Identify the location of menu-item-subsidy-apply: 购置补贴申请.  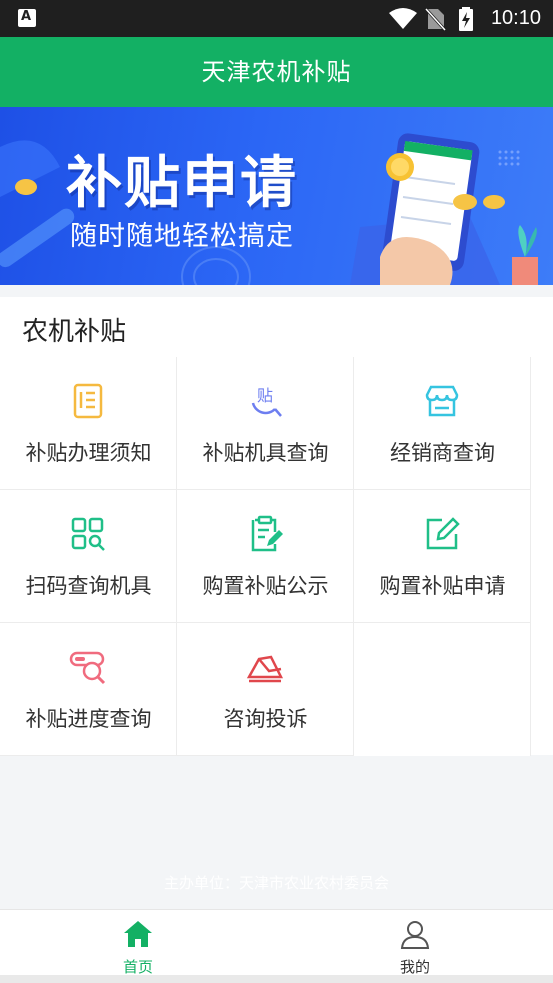
(442, 556).